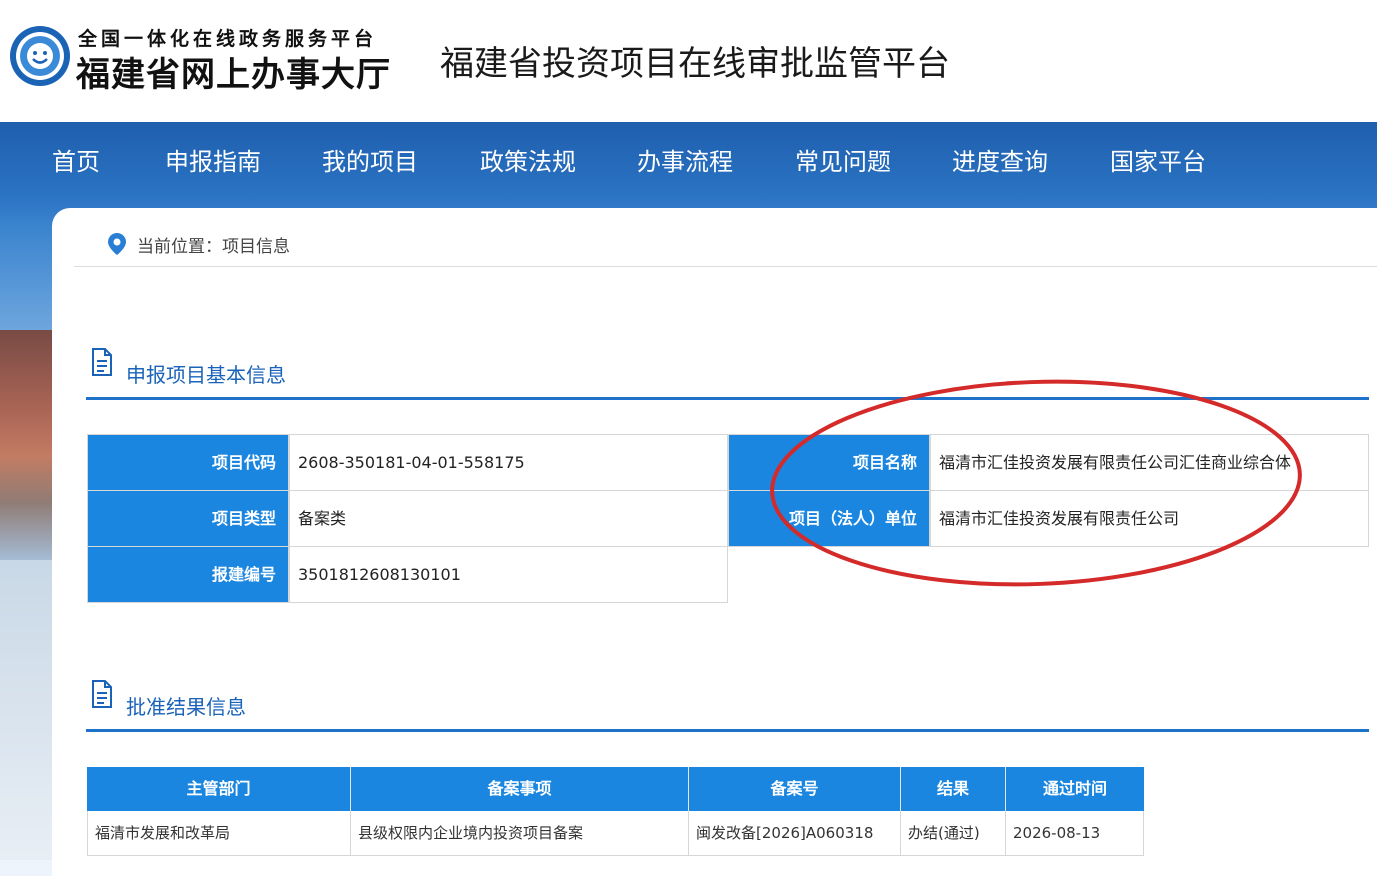 This screenshot has width=1377, height=876. What do you see at coordinates (528, 159) in the screenshot?
I see `nav-policy: 政策法规` at bounding box center [528, 159].